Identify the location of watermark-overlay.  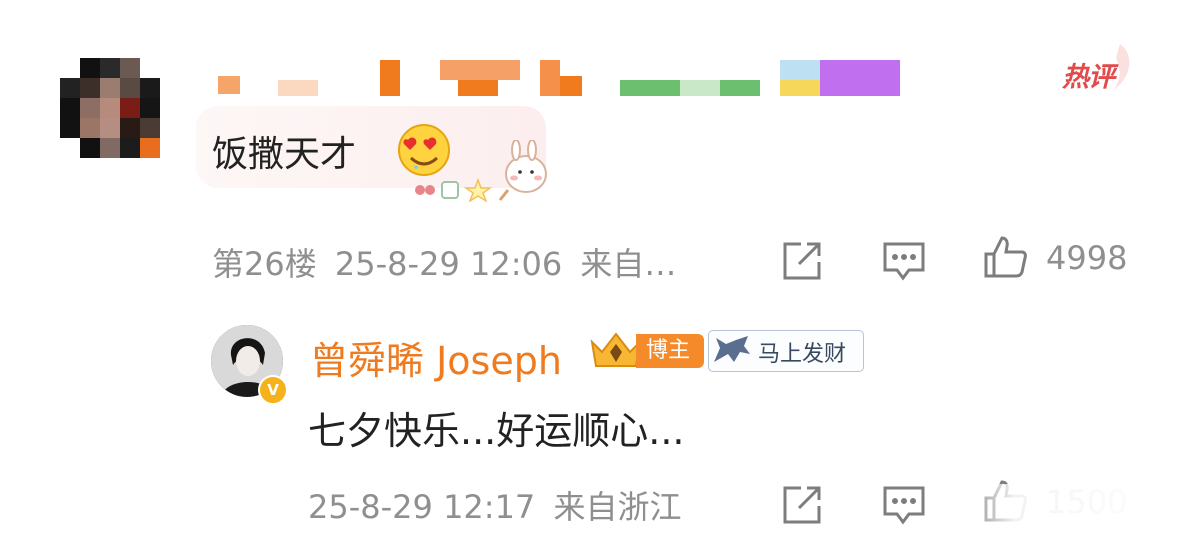
(1069, 513).